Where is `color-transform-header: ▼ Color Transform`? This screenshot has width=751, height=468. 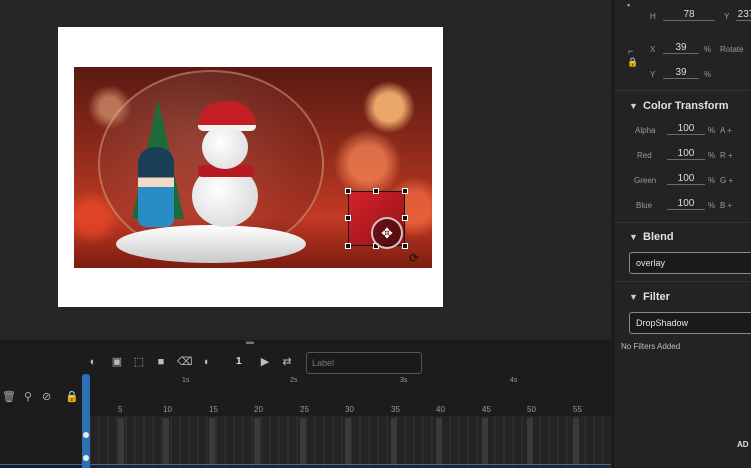
color-transform-header: ▼ Color Transform is located at coordinates (682, 107).